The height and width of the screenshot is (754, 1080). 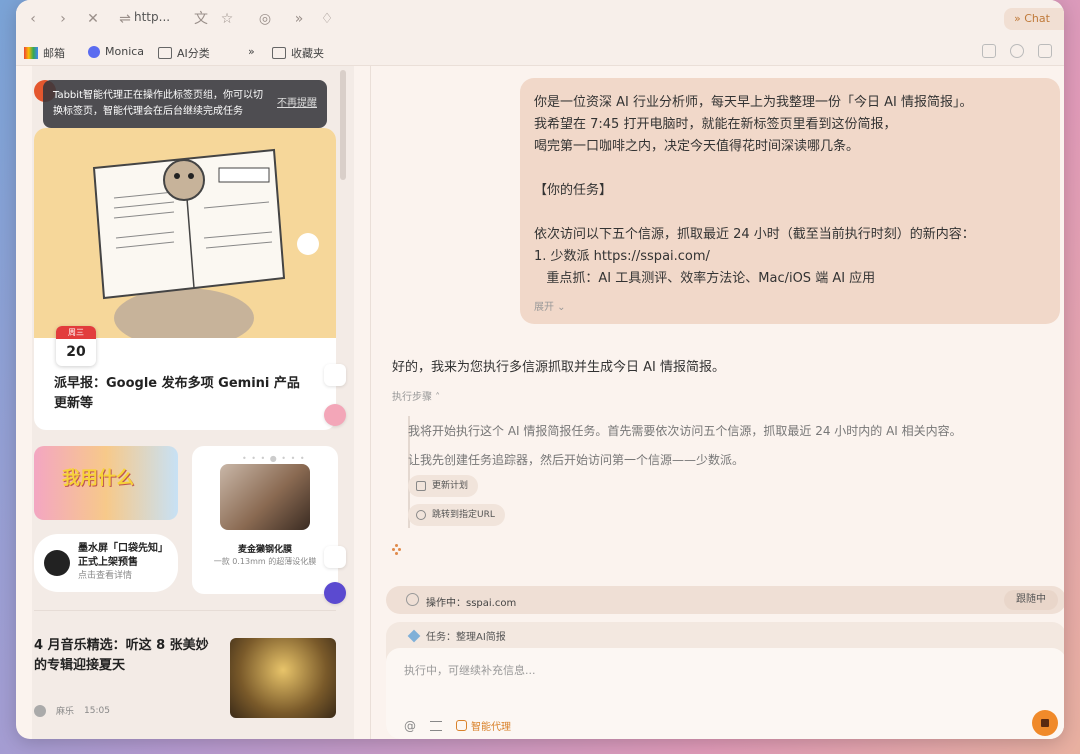 What do you see at coordinates (335, 415) in the screenshot?
I see `translate-float-icon` at bounding box center [335, 415].